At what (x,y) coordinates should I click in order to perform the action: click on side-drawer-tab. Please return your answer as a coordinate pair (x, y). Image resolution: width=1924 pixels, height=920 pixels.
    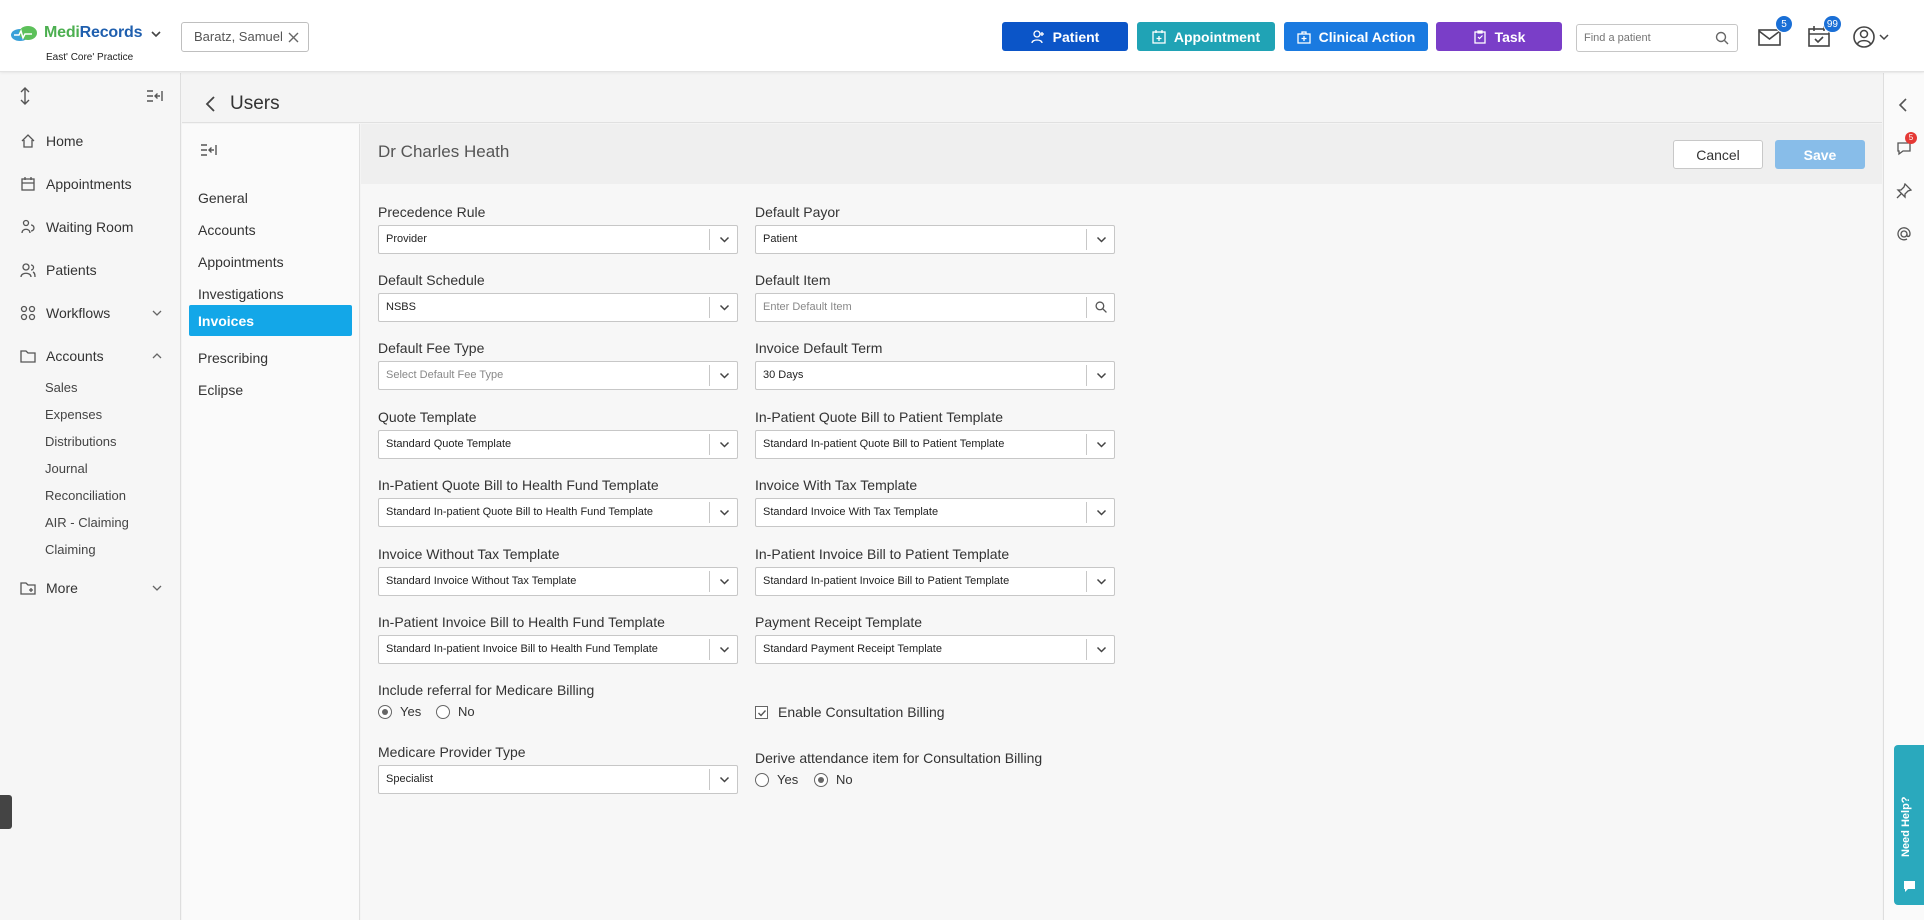
    Looking at the image, I should click on (6, 812).